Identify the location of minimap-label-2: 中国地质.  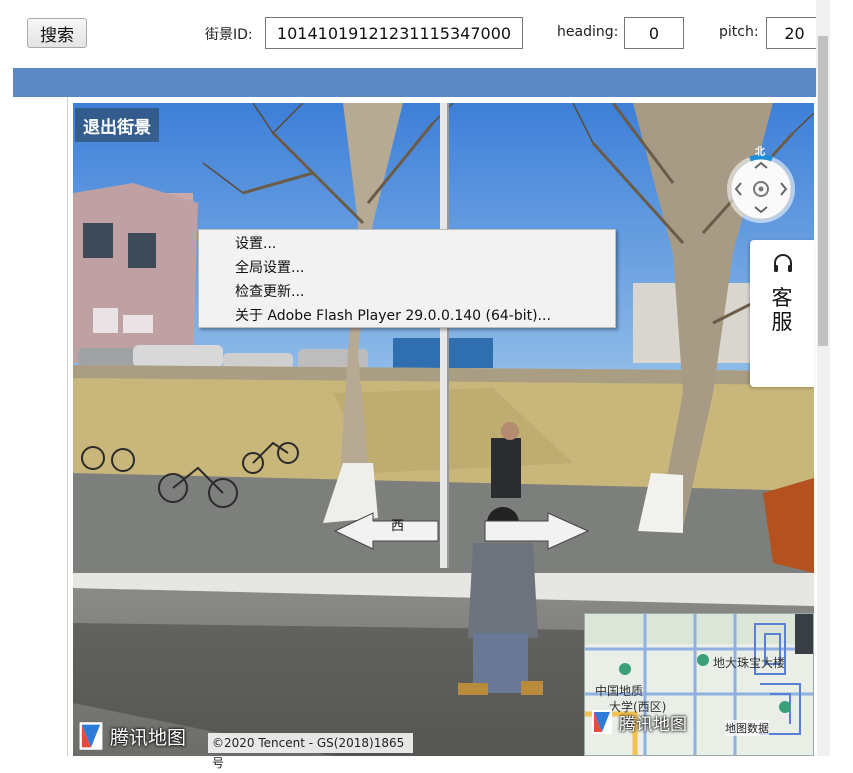
(619, 691).